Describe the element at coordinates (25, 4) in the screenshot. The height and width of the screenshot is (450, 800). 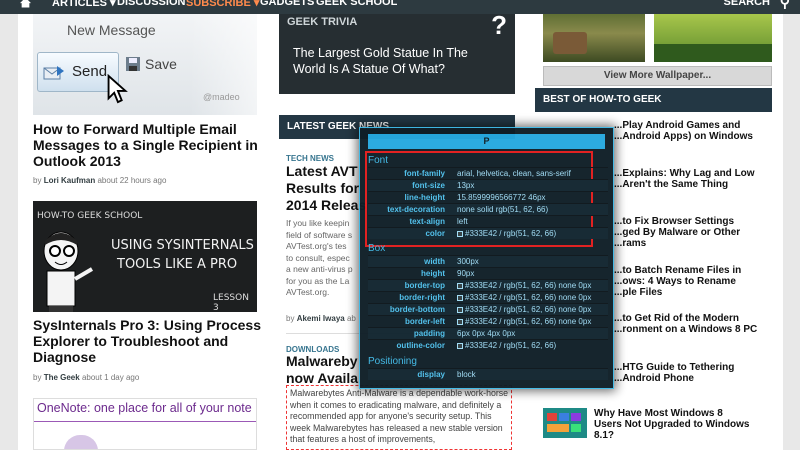
I see `home-icon` at that location.